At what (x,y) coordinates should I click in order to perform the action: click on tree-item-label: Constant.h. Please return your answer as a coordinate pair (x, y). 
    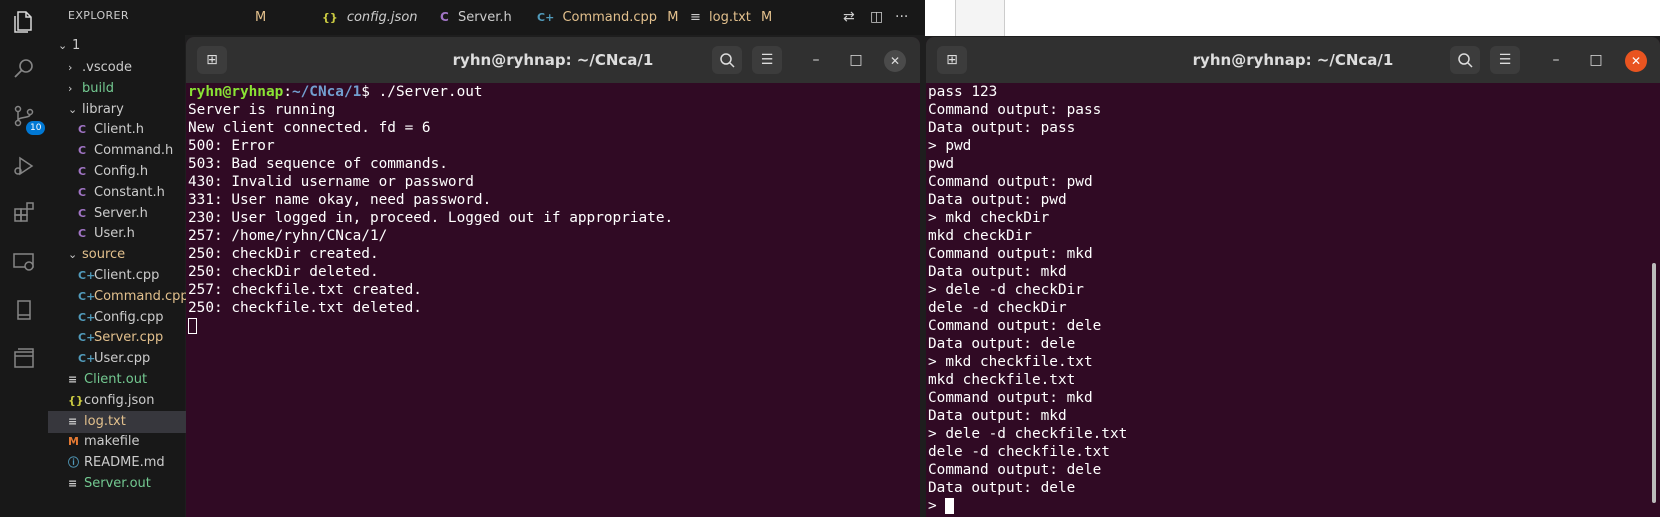
    Looking at the image, I should click on (129, 192).